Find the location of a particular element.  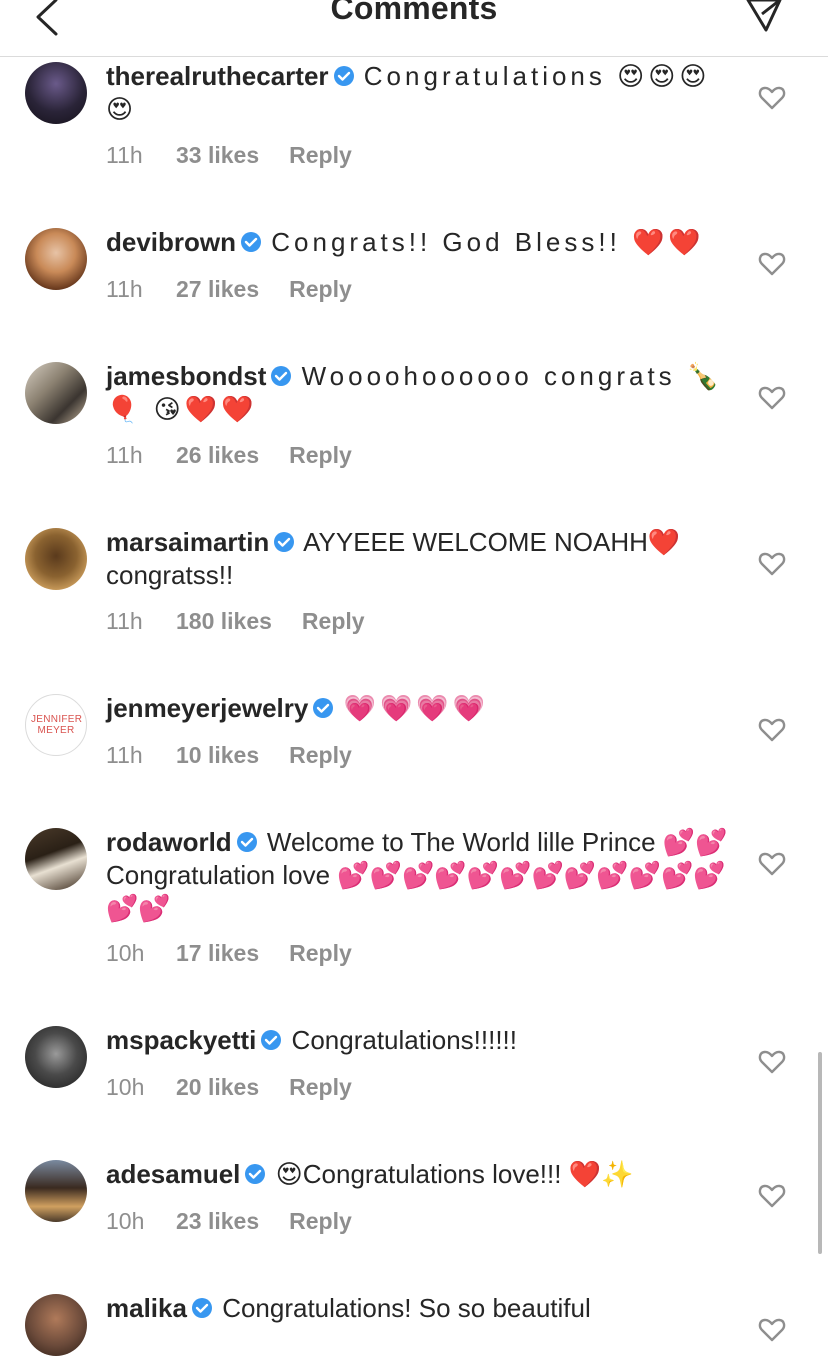

comment-meta: 11h 33 likes Reply is located at coordinates (229, 155).